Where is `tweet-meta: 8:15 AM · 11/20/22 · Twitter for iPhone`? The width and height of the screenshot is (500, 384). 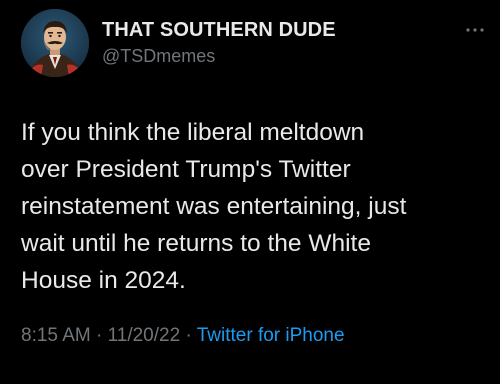
tweet-meta: 8:15 AM · 11/20/22 · Twitter for iPhone is located at coordinates (183, 336).